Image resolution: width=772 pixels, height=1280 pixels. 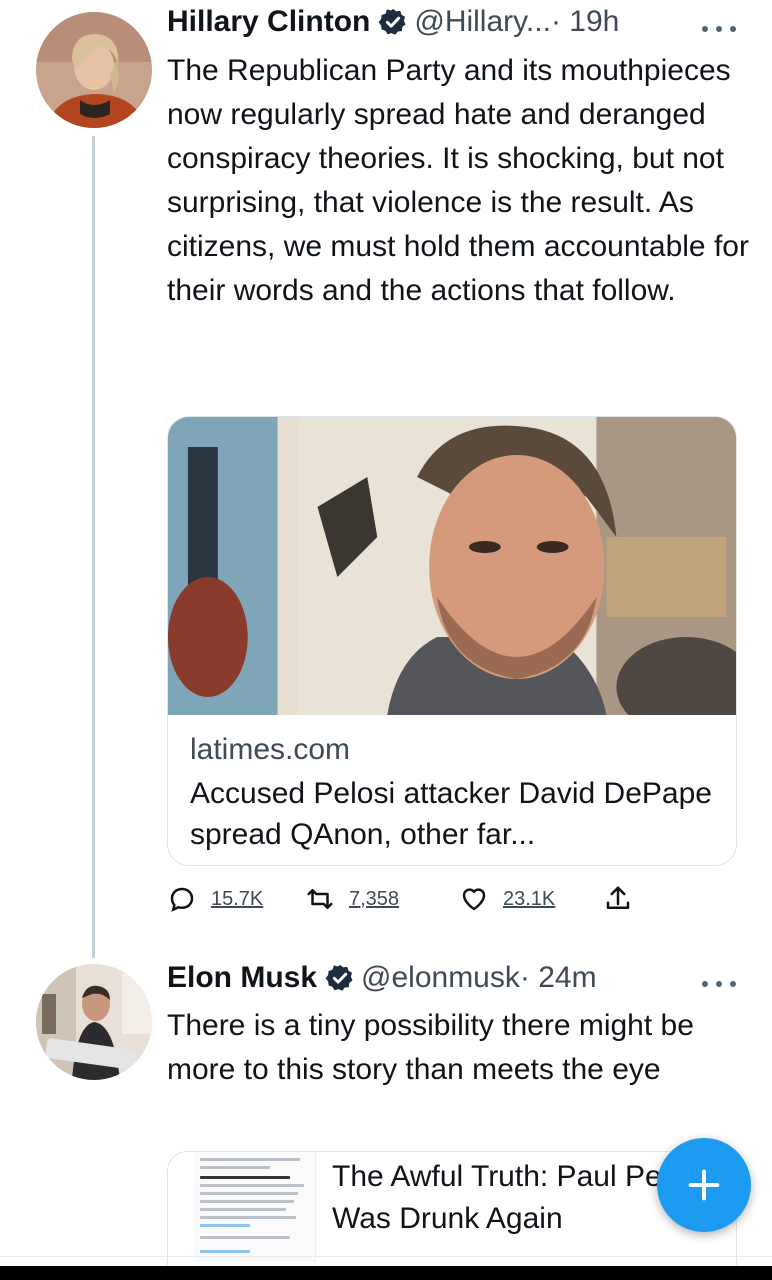 I want to click on compose-button, so click(x=704, y=1185).